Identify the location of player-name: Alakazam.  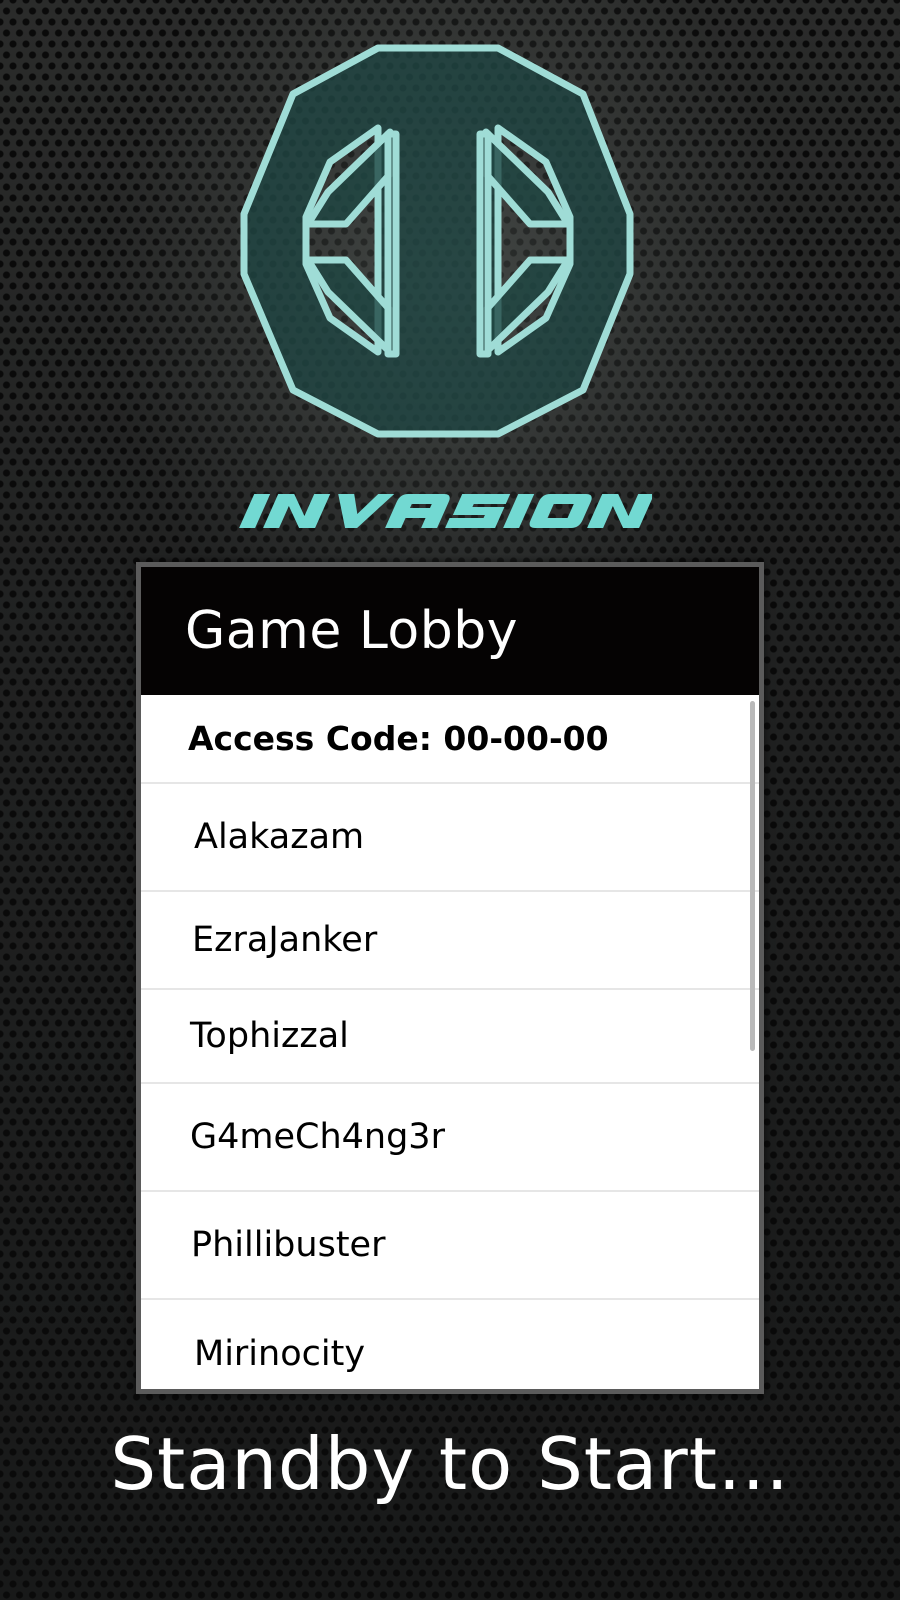
(279, 837).